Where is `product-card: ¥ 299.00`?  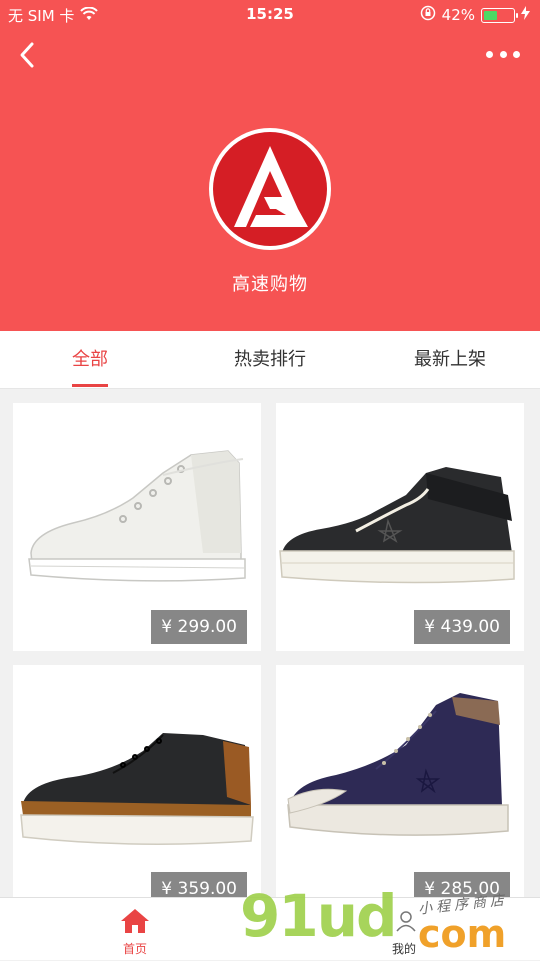 product-card: ¥ 299.00 is located at coordinates (137, 527).